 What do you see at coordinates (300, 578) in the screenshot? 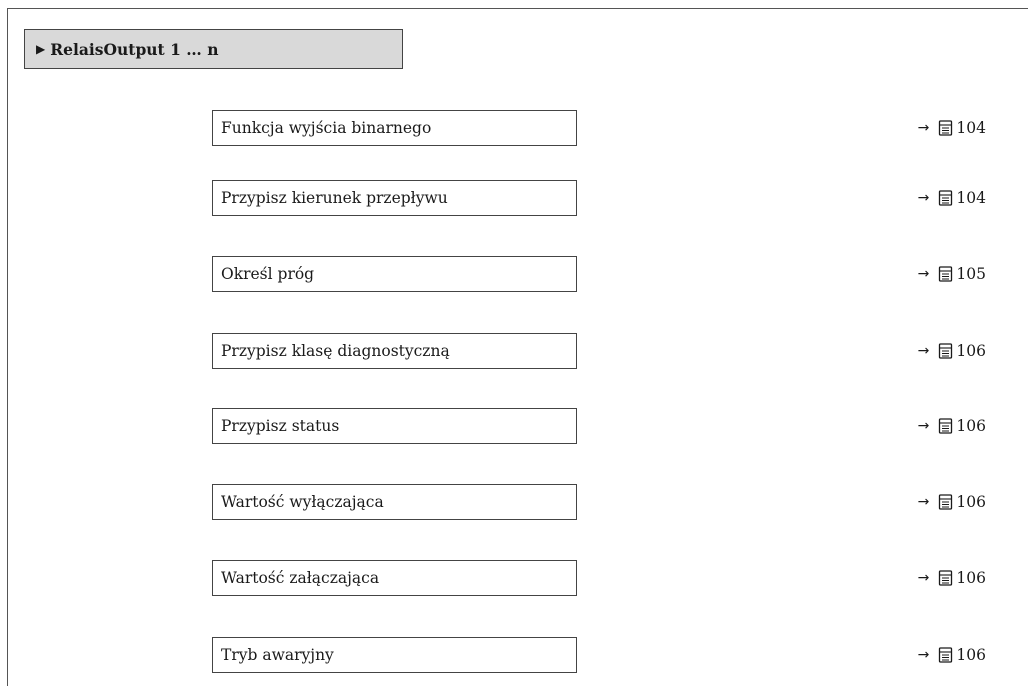
I see `parameter-label: Wartość załączająca` at bounding box center [300, 578].